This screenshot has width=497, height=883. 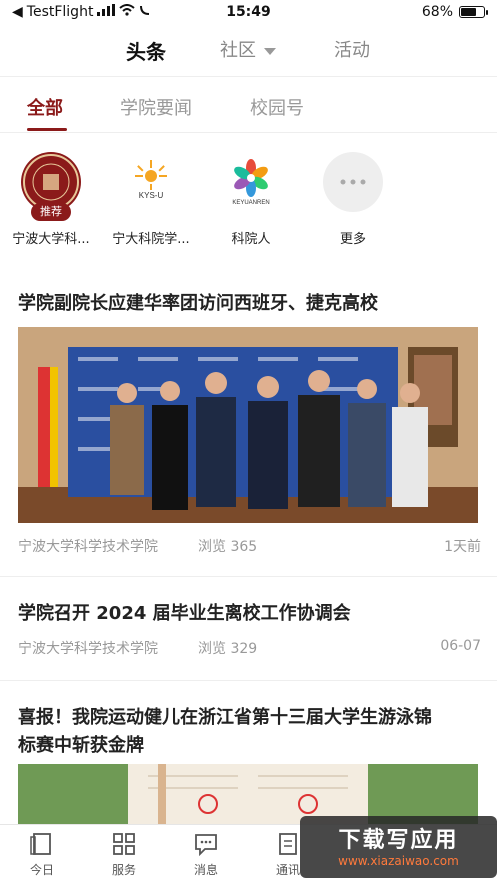 What do you see at coordinates (225, 732) in the screenshot?
I see `article-title: 喜报！我院运动健儿在浙江省第十三届大学生游泳锦 标赛中斩获金牌` at bounding box center [225, 732].